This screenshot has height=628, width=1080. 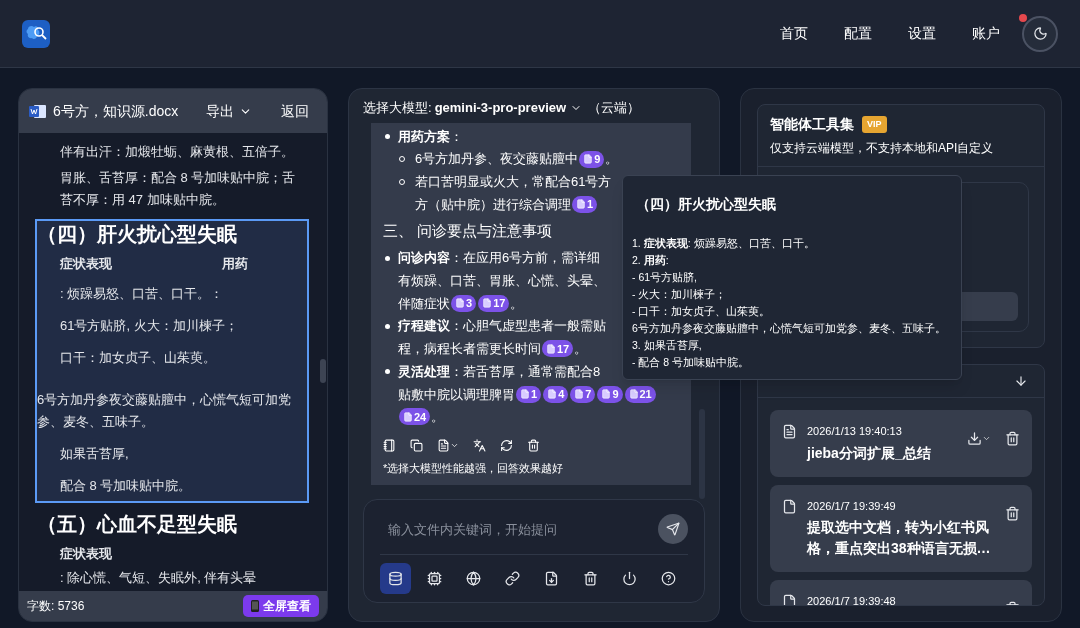 I want to click on answer-text: 三、 问诊要点与注意事项, so click(x=468, y=231).